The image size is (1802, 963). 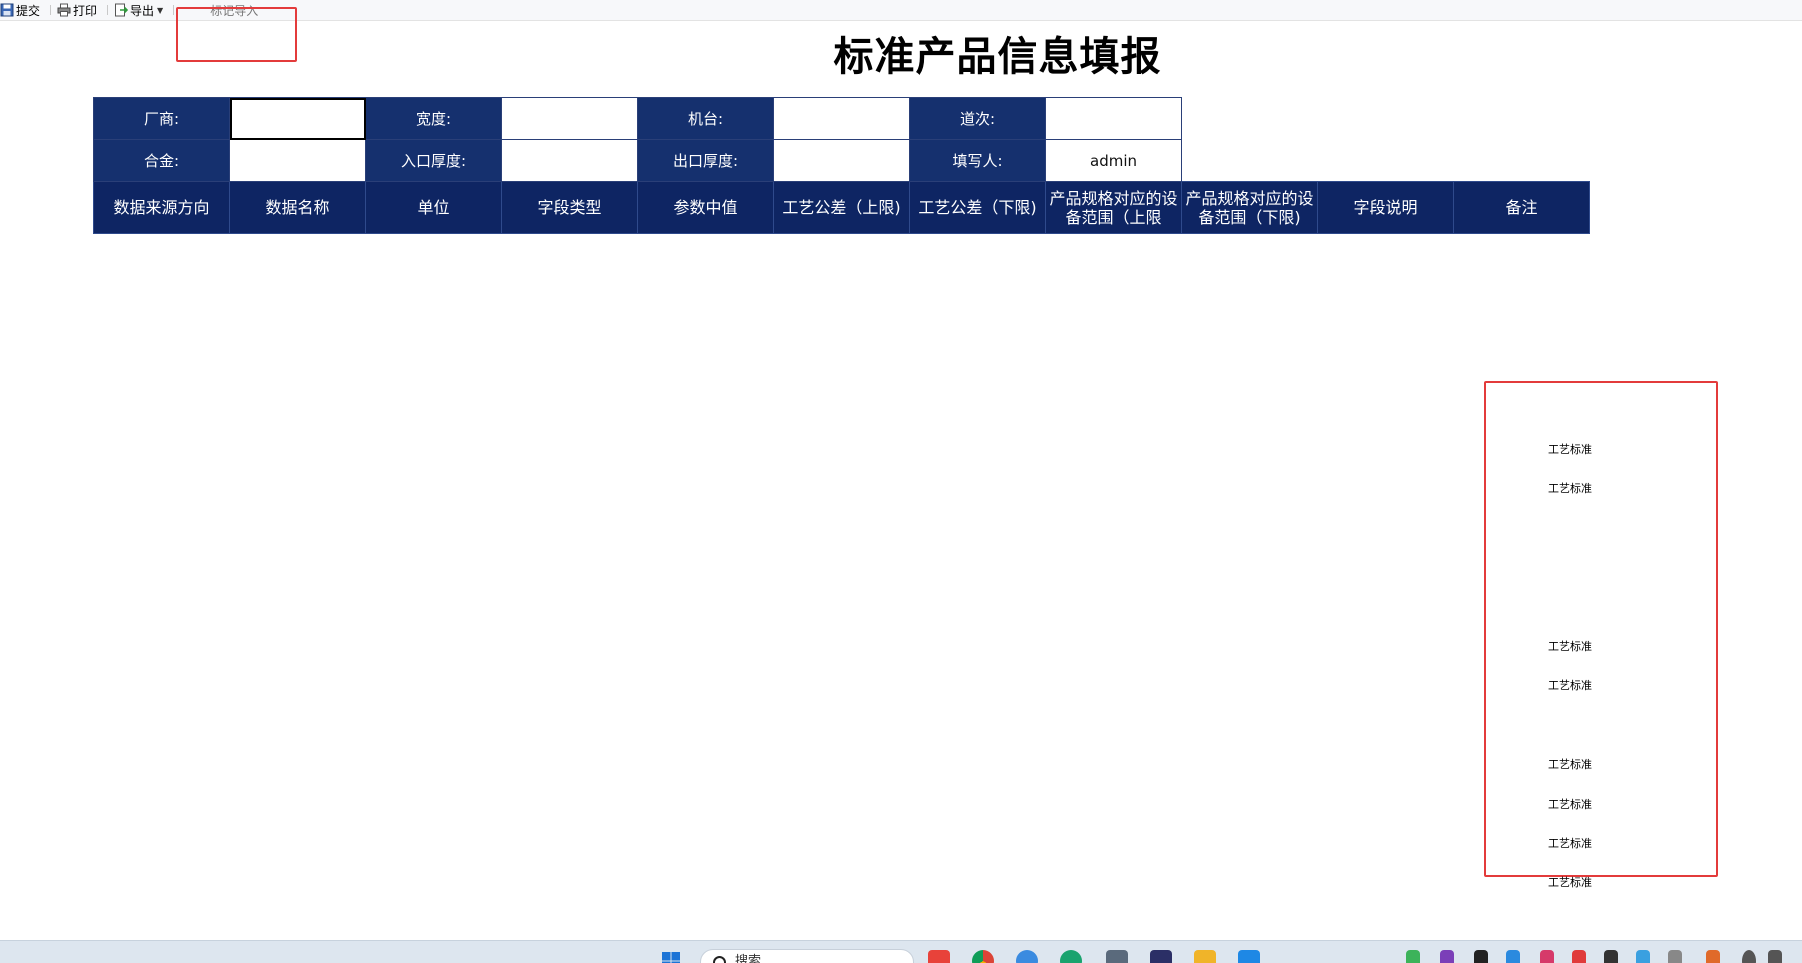 I want to click on column-header: 工艺公差（下限), so click(x=978, y=208).